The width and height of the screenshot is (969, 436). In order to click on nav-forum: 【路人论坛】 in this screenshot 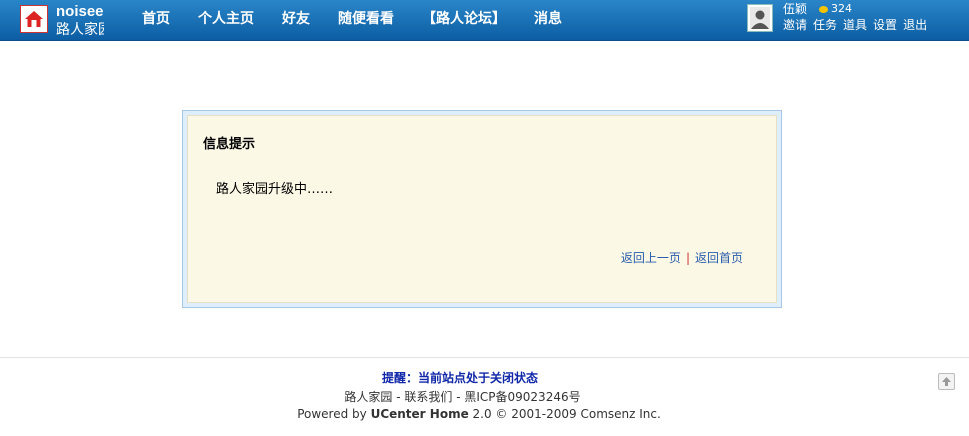, I will do `click(464, 20)`.